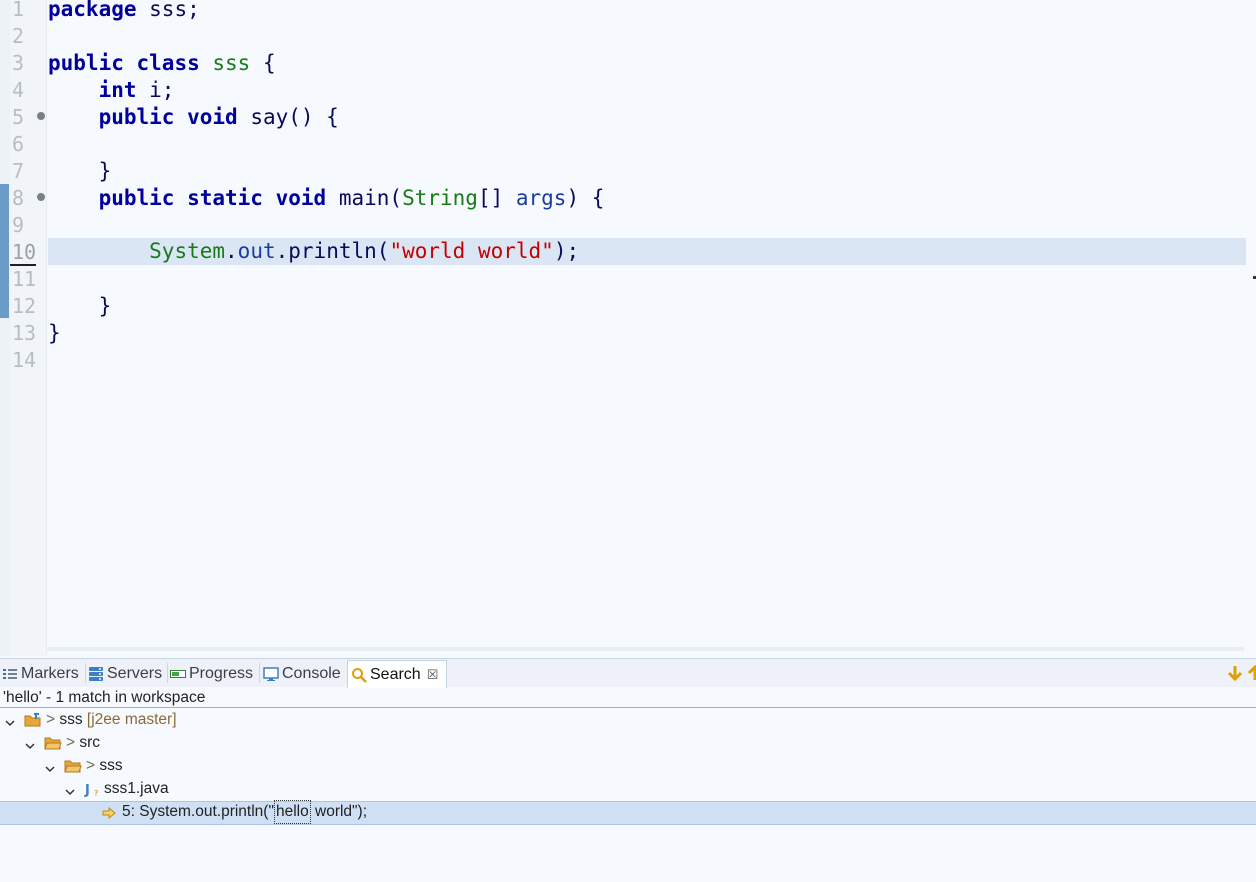 Image resolution: width=1256 pixels, height=882 pixels. I want to click on git-branch-label: [j2ee master], so click(129, 719).